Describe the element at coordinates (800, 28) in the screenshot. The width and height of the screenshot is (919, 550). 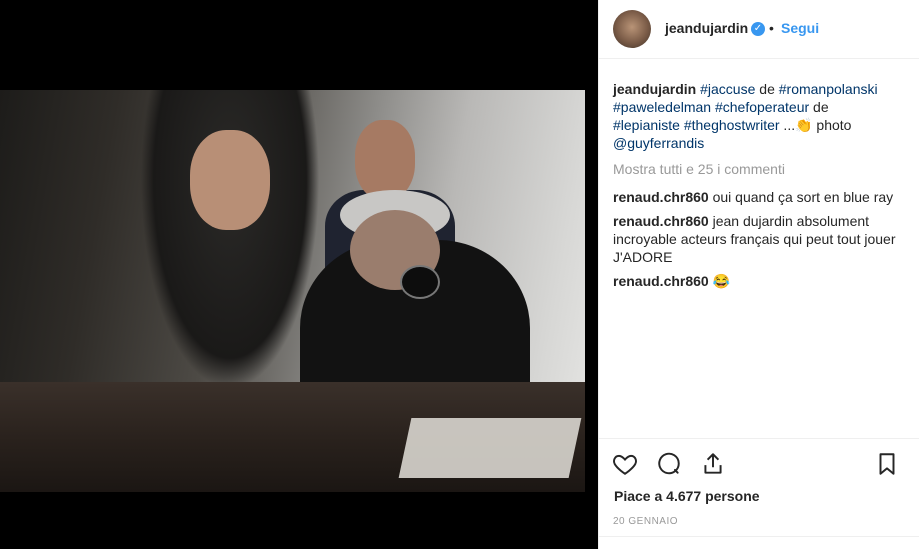
I see `follow-button: Segui` at that location.